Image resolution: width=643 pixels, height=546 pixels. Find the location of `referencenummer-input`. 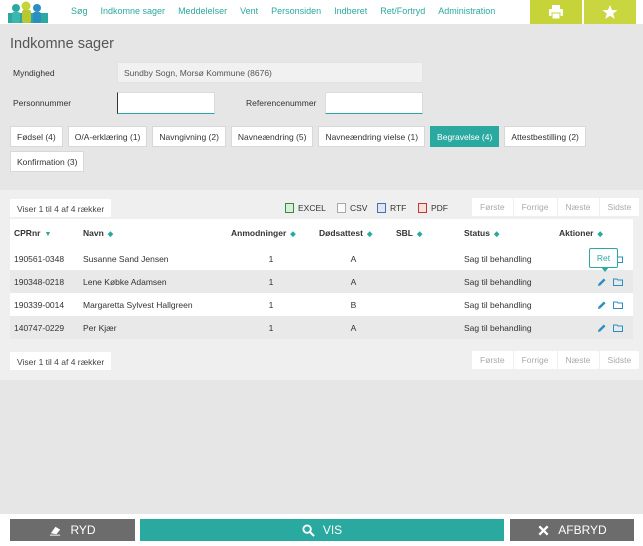

referencenummer-input is located at coordinates (374, 103).